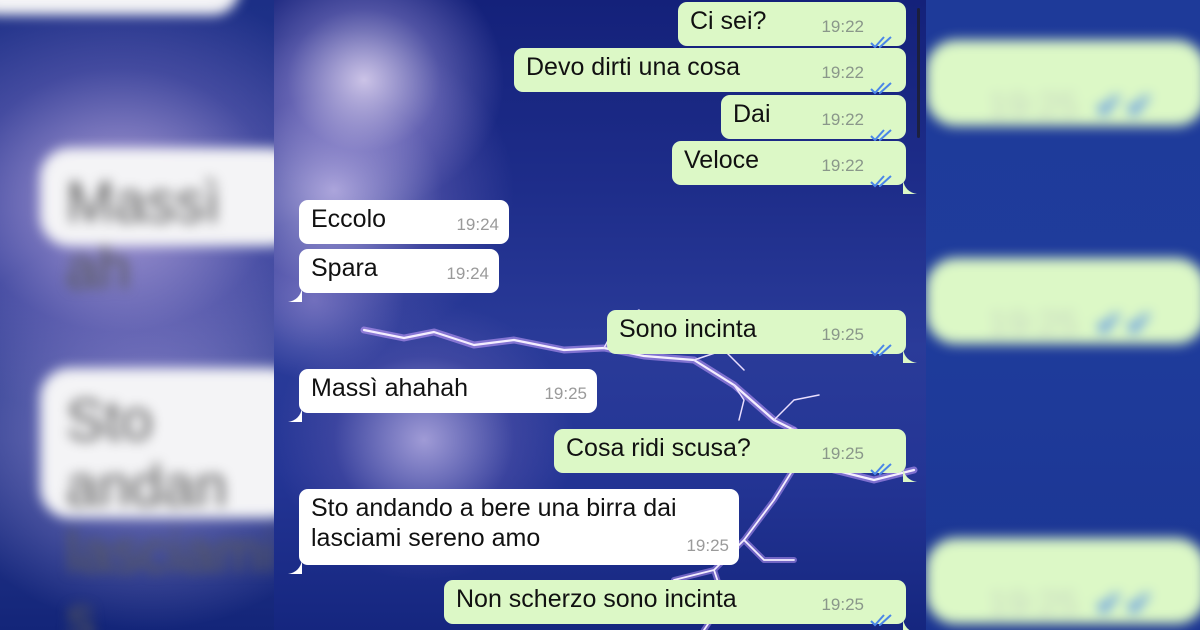 This screenshot has width=1200, height=630. What do you see at coordinates (710, 71) in the screenshot?
I see `outgoing-message: Devo dirti una cosa 19:22` at bounding box center [710, 71].